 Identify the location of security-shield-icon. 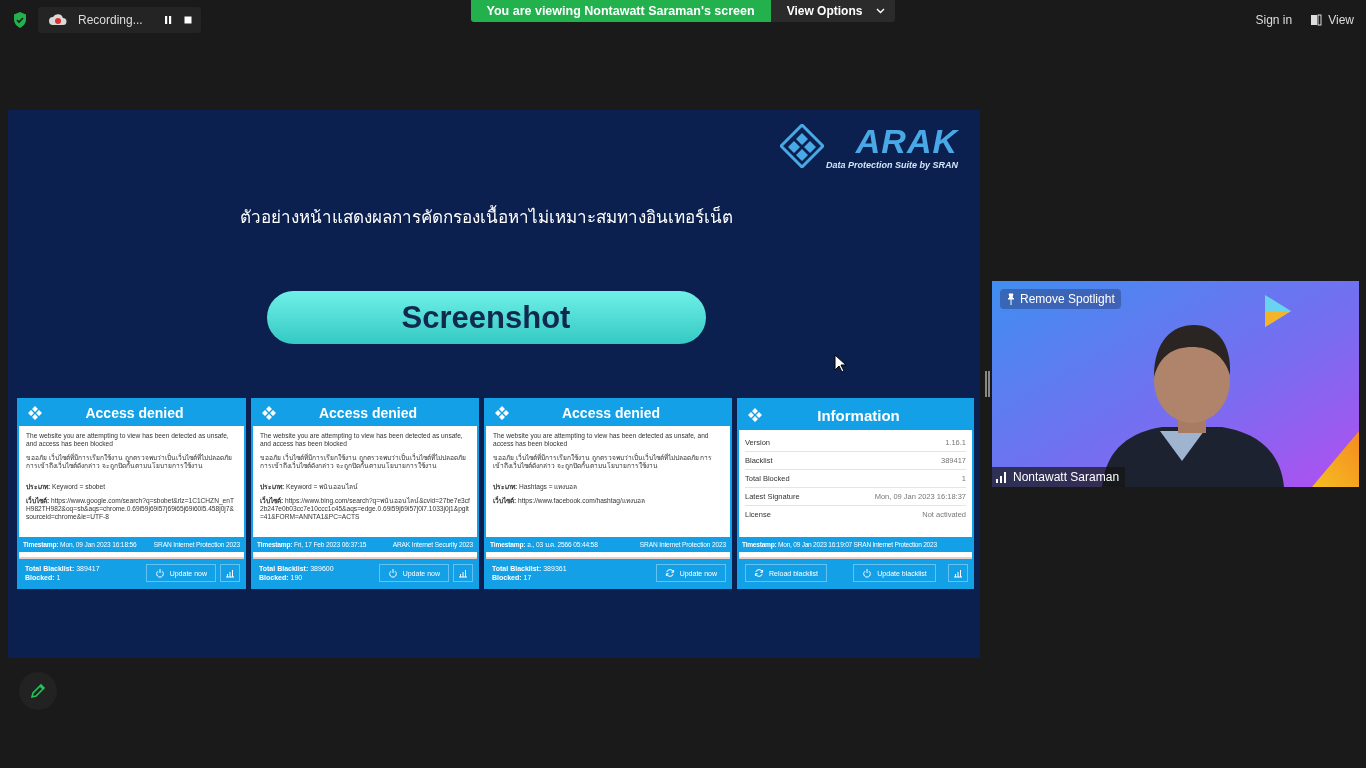
(20, 20).